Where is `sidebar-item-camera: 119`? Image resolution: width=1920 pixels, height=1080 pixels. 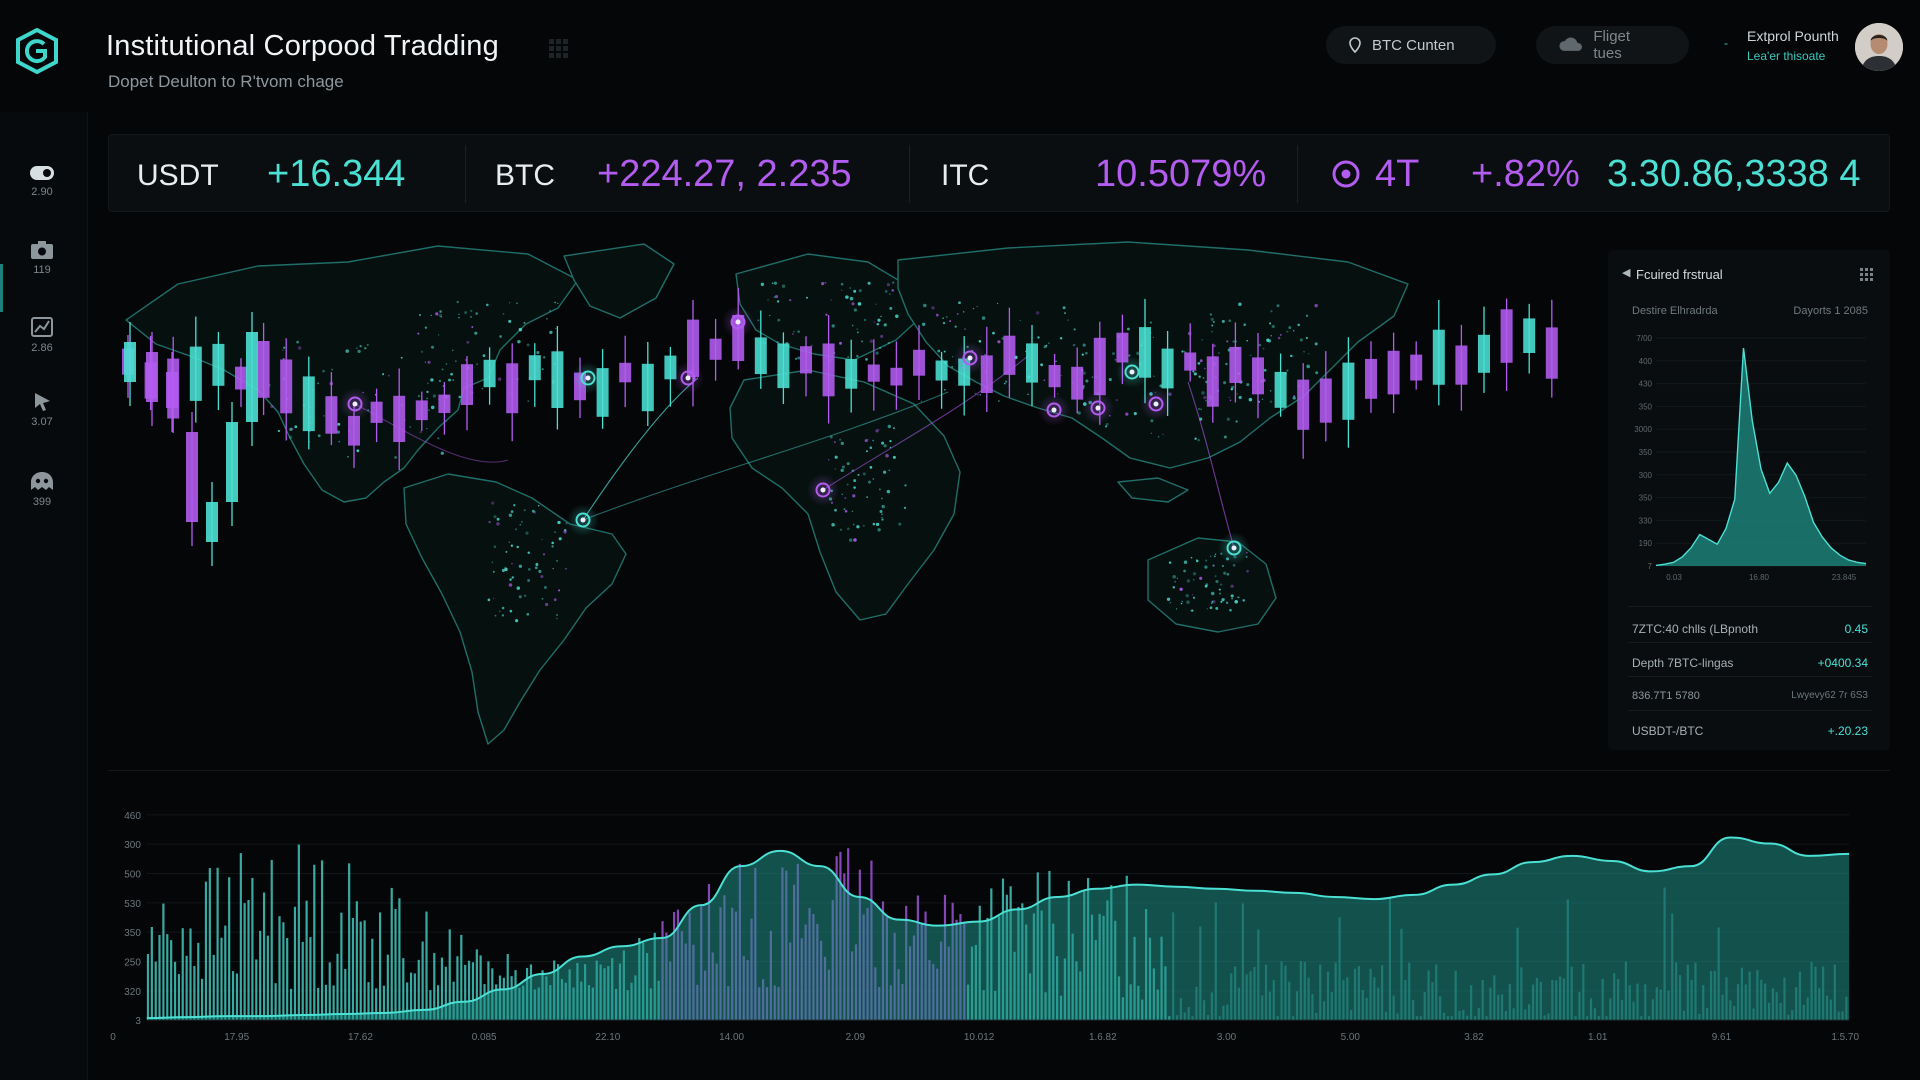 sidebar-item-camera: 119 is located at coordinates (42, 270).